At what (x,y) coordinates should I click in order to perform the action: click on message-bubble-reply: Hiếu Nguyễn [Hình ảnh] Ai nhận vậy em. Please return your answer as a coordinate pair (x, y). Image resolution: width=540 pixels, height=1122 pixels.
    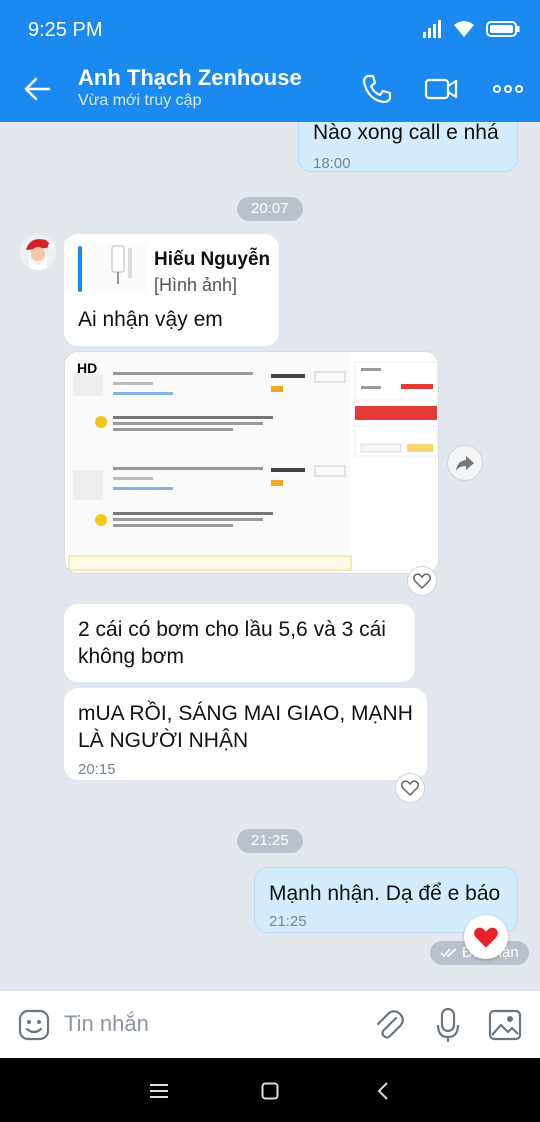
    Looking at the image, I should click on (171, 290).